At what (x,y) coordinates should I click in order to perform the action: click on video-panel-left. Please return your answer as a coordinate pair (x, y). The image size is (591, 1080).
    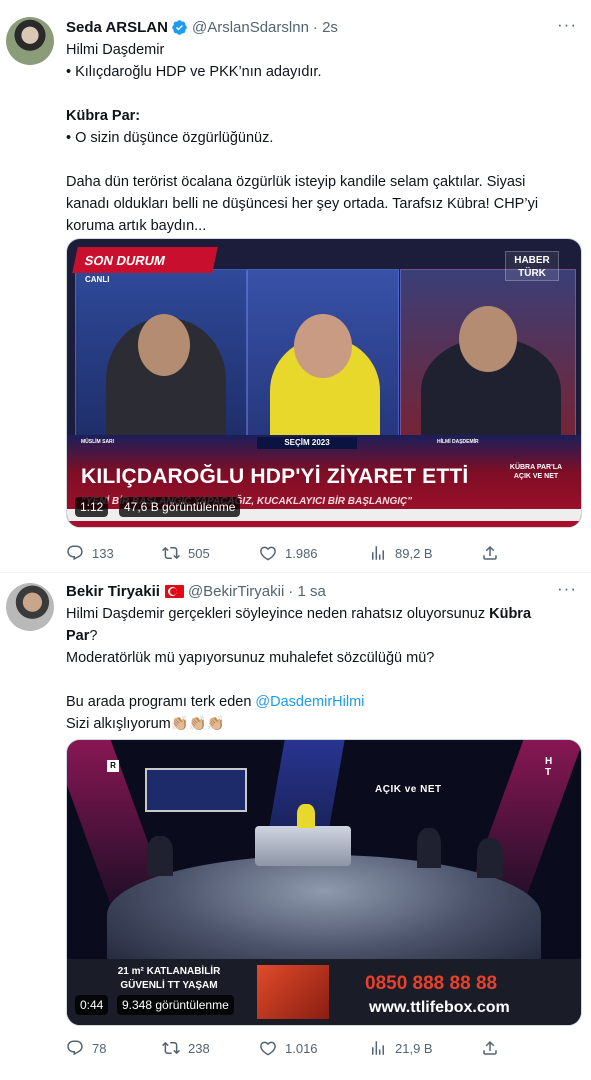
    Looking at the image, I should click on (161, 359).